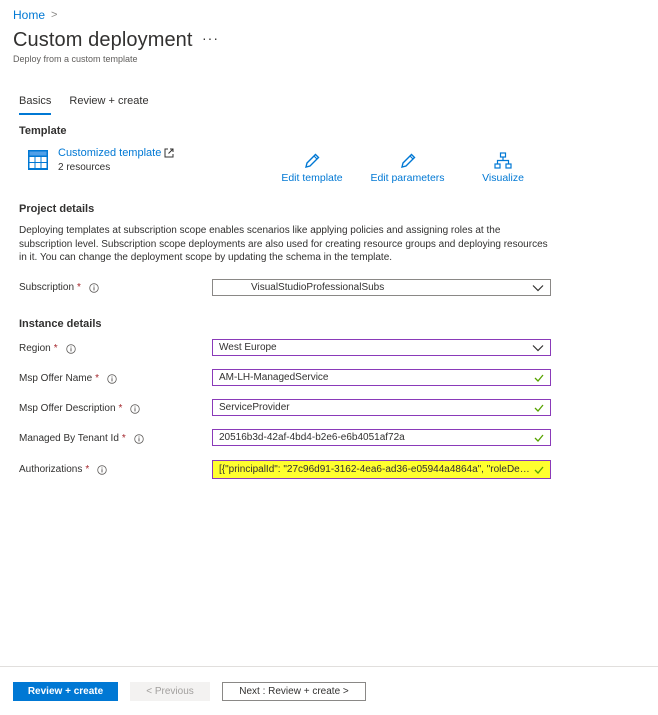 This screenshot has height=715, width=658. What do you see at coordinates (67, 408) in the screenshot?
I see `offer-description-label-text: Msp Offer Description` at bounding box center [67, 408].